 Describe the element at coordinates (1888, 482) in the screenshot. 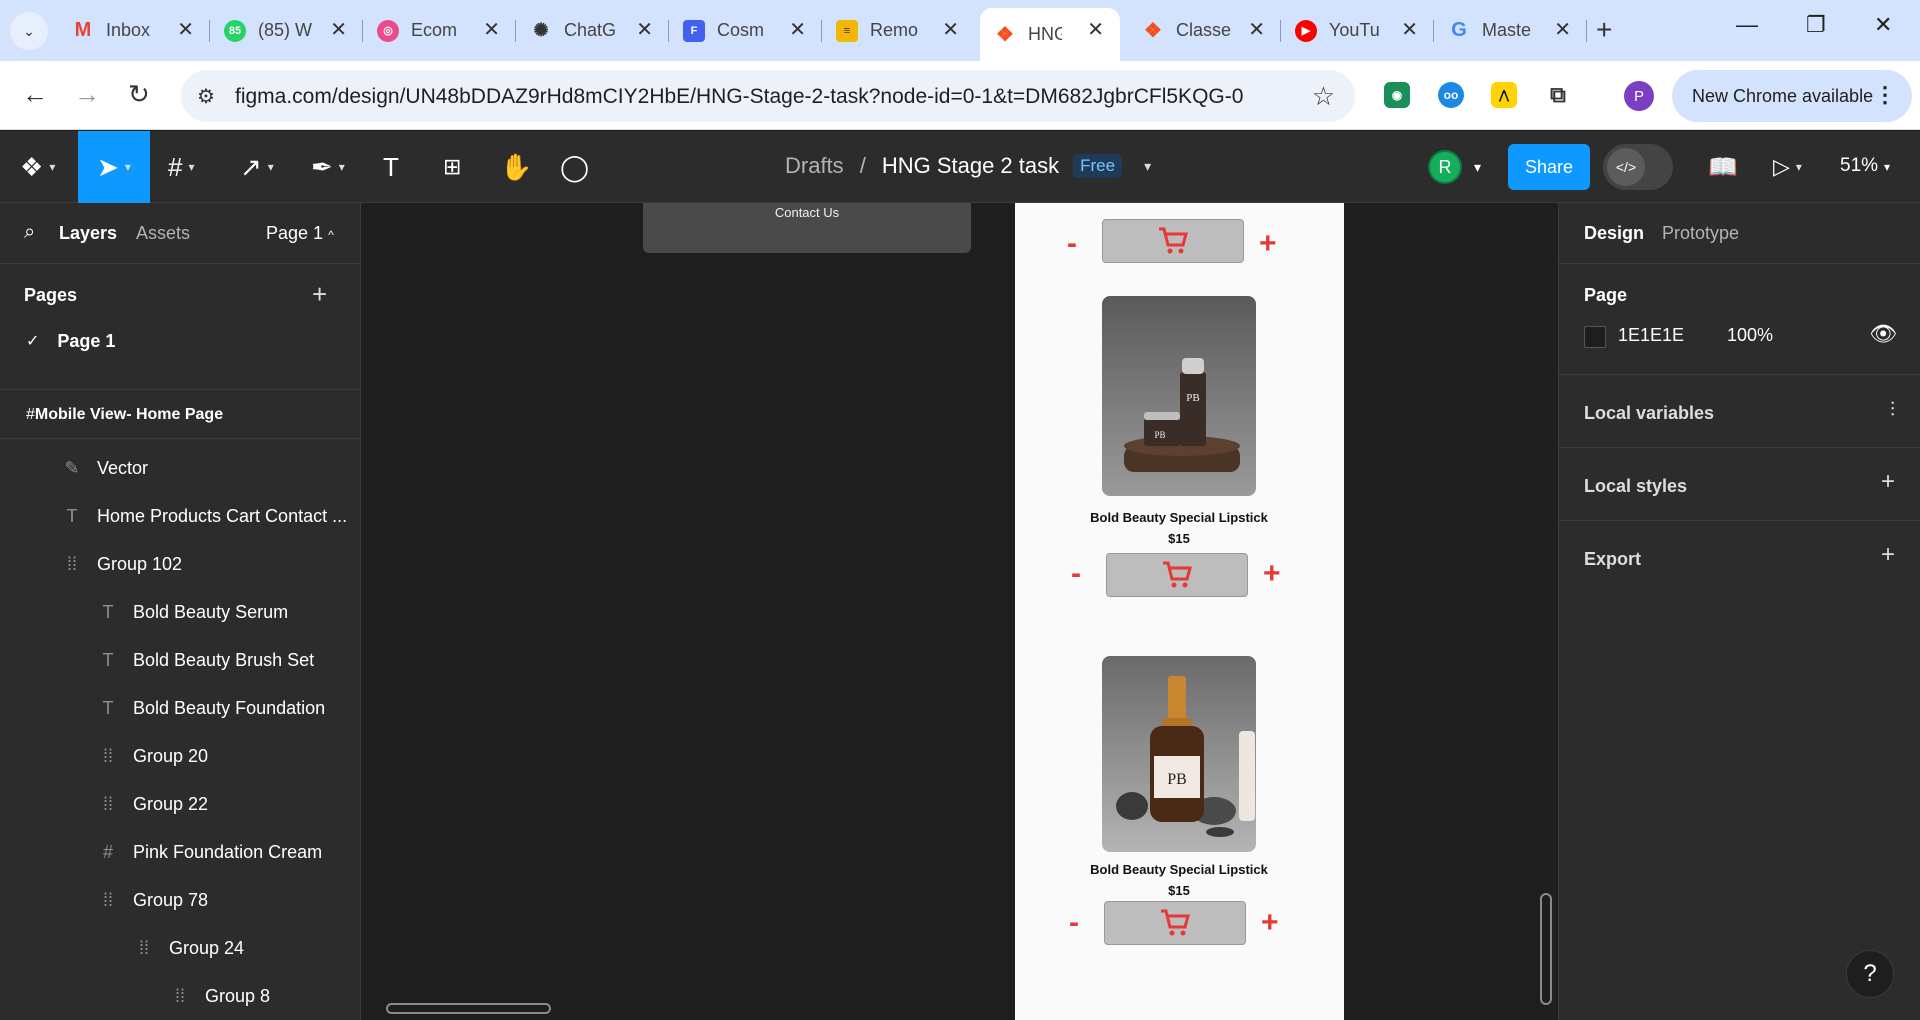

I see `add-style-icon: +` at that location.